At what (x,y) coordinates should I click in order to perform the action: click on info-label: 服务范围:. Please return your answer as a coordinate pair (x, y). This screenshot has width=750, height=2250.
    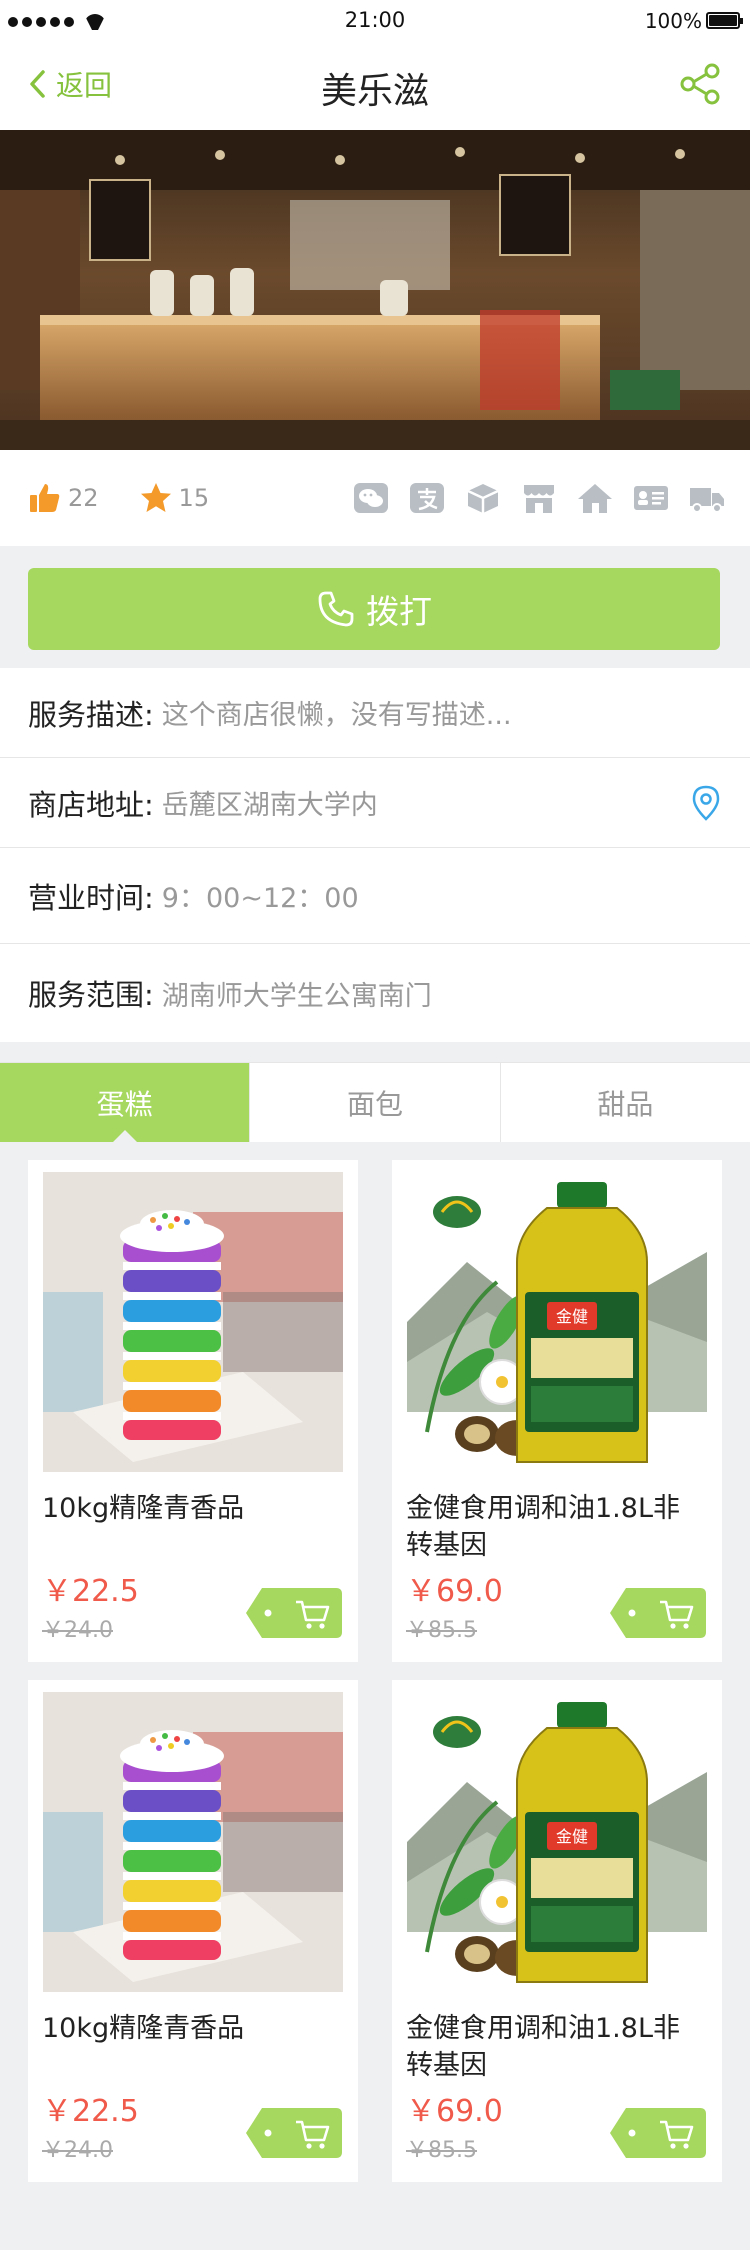
    Looking at the image, I should click on (91, 995).